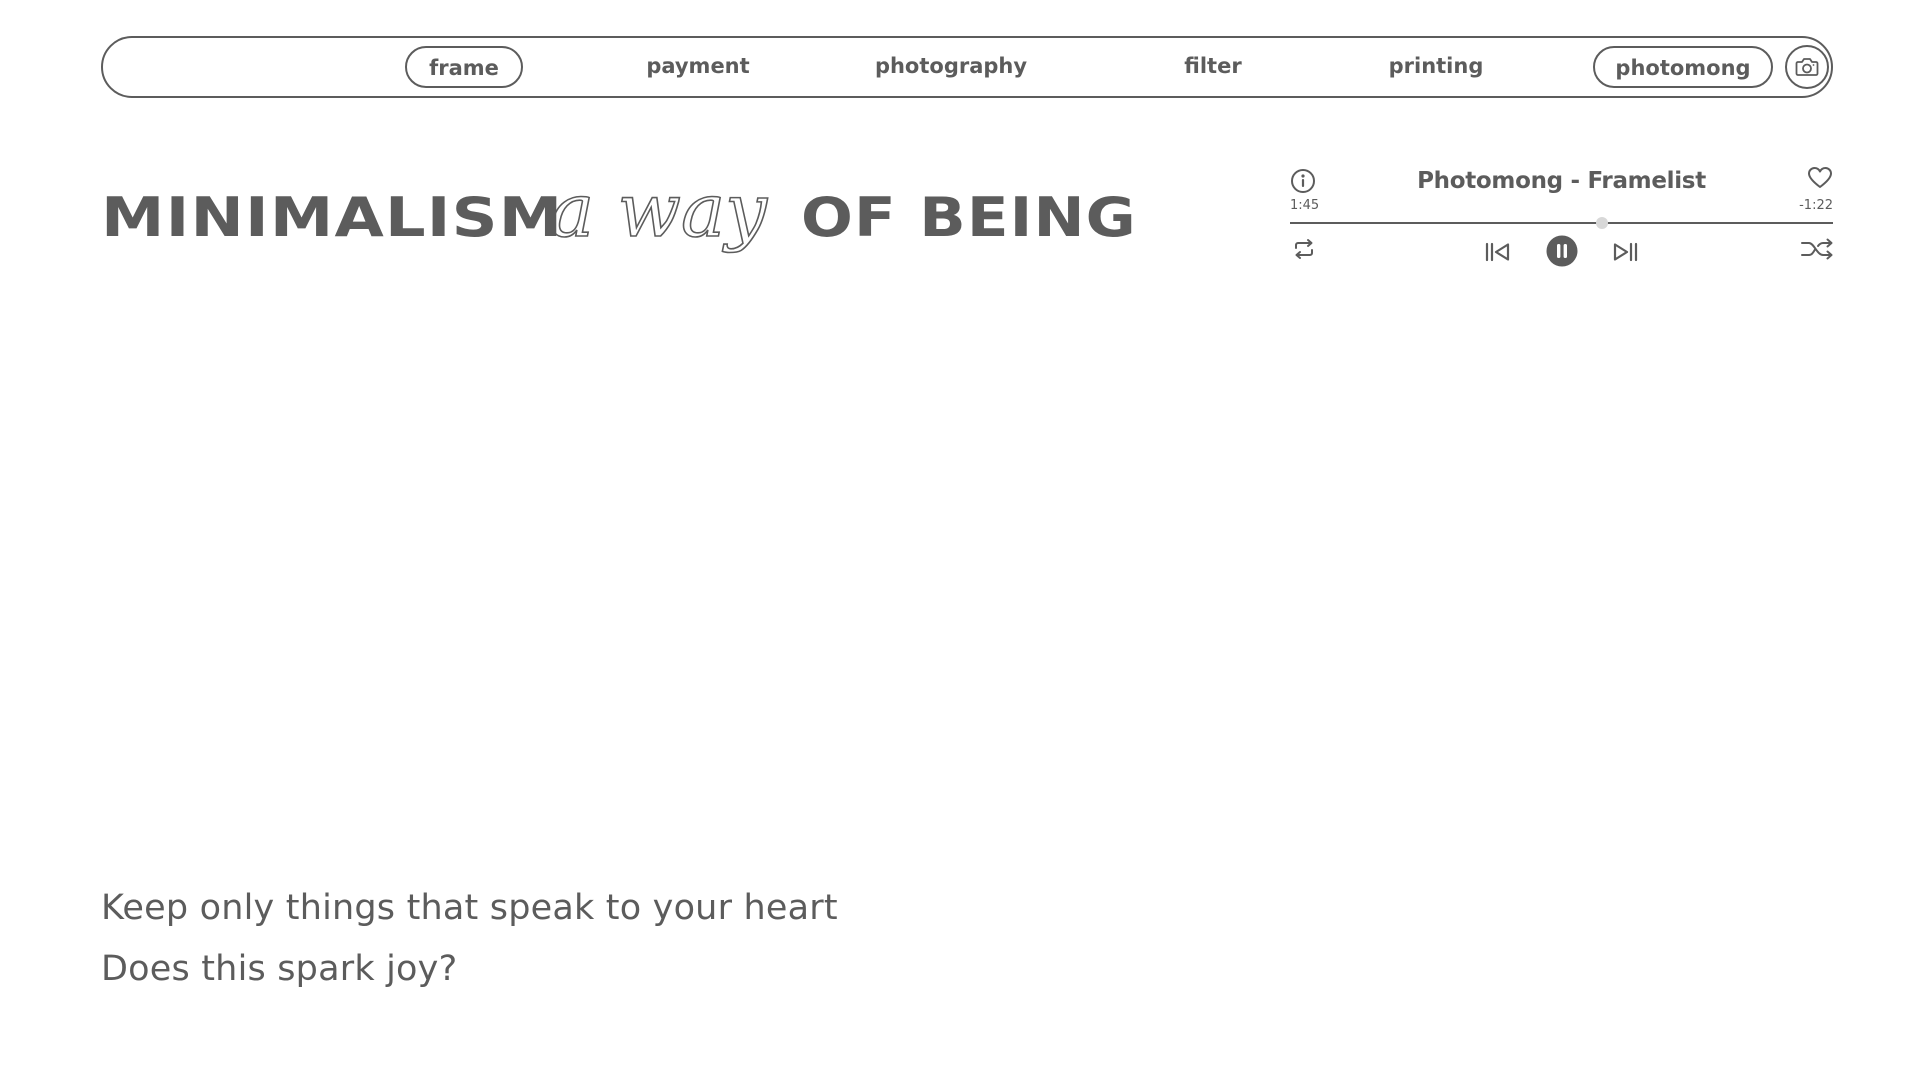 The height and width of the screenshot is (1080, 1920). I want to click on headline-minimalism: MINIMALISM, so click(332, 217).